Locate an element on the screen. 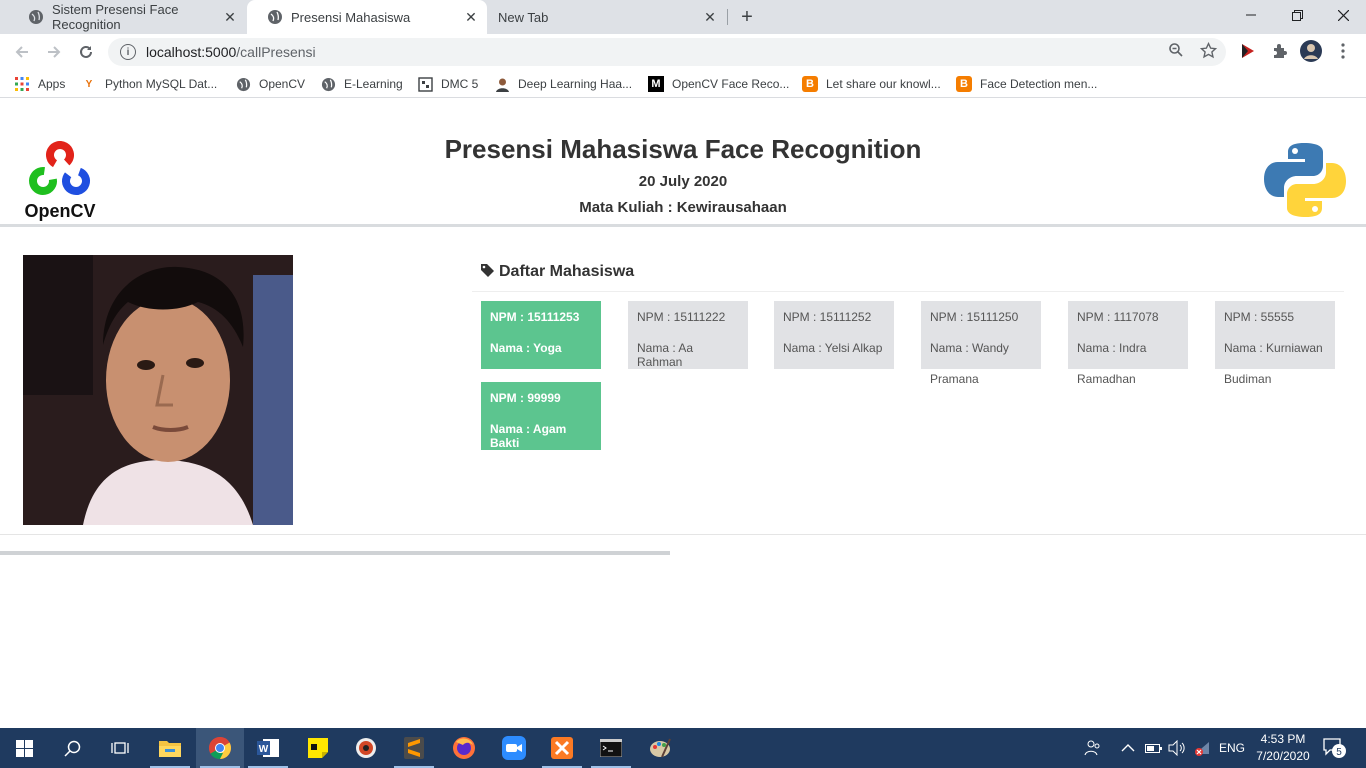 The width and height of the screenshot is (1366, 768). student-name: Nama : Indra is located at coordinates (1112, 348).